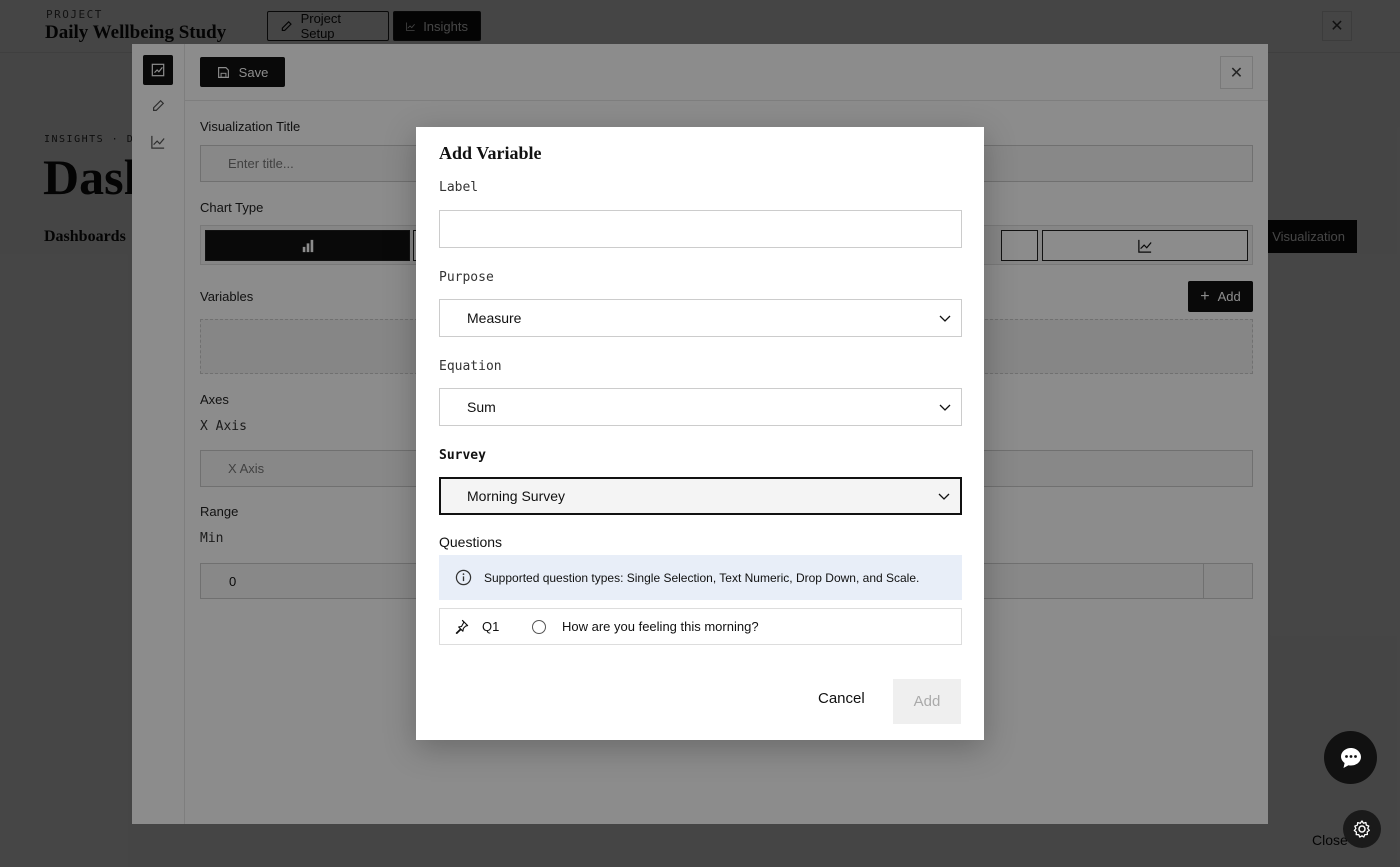 The image size is (1400, 867). Describe the element at coordinates (461, 626) in the screenshot. I see `pin-icon` at that location.